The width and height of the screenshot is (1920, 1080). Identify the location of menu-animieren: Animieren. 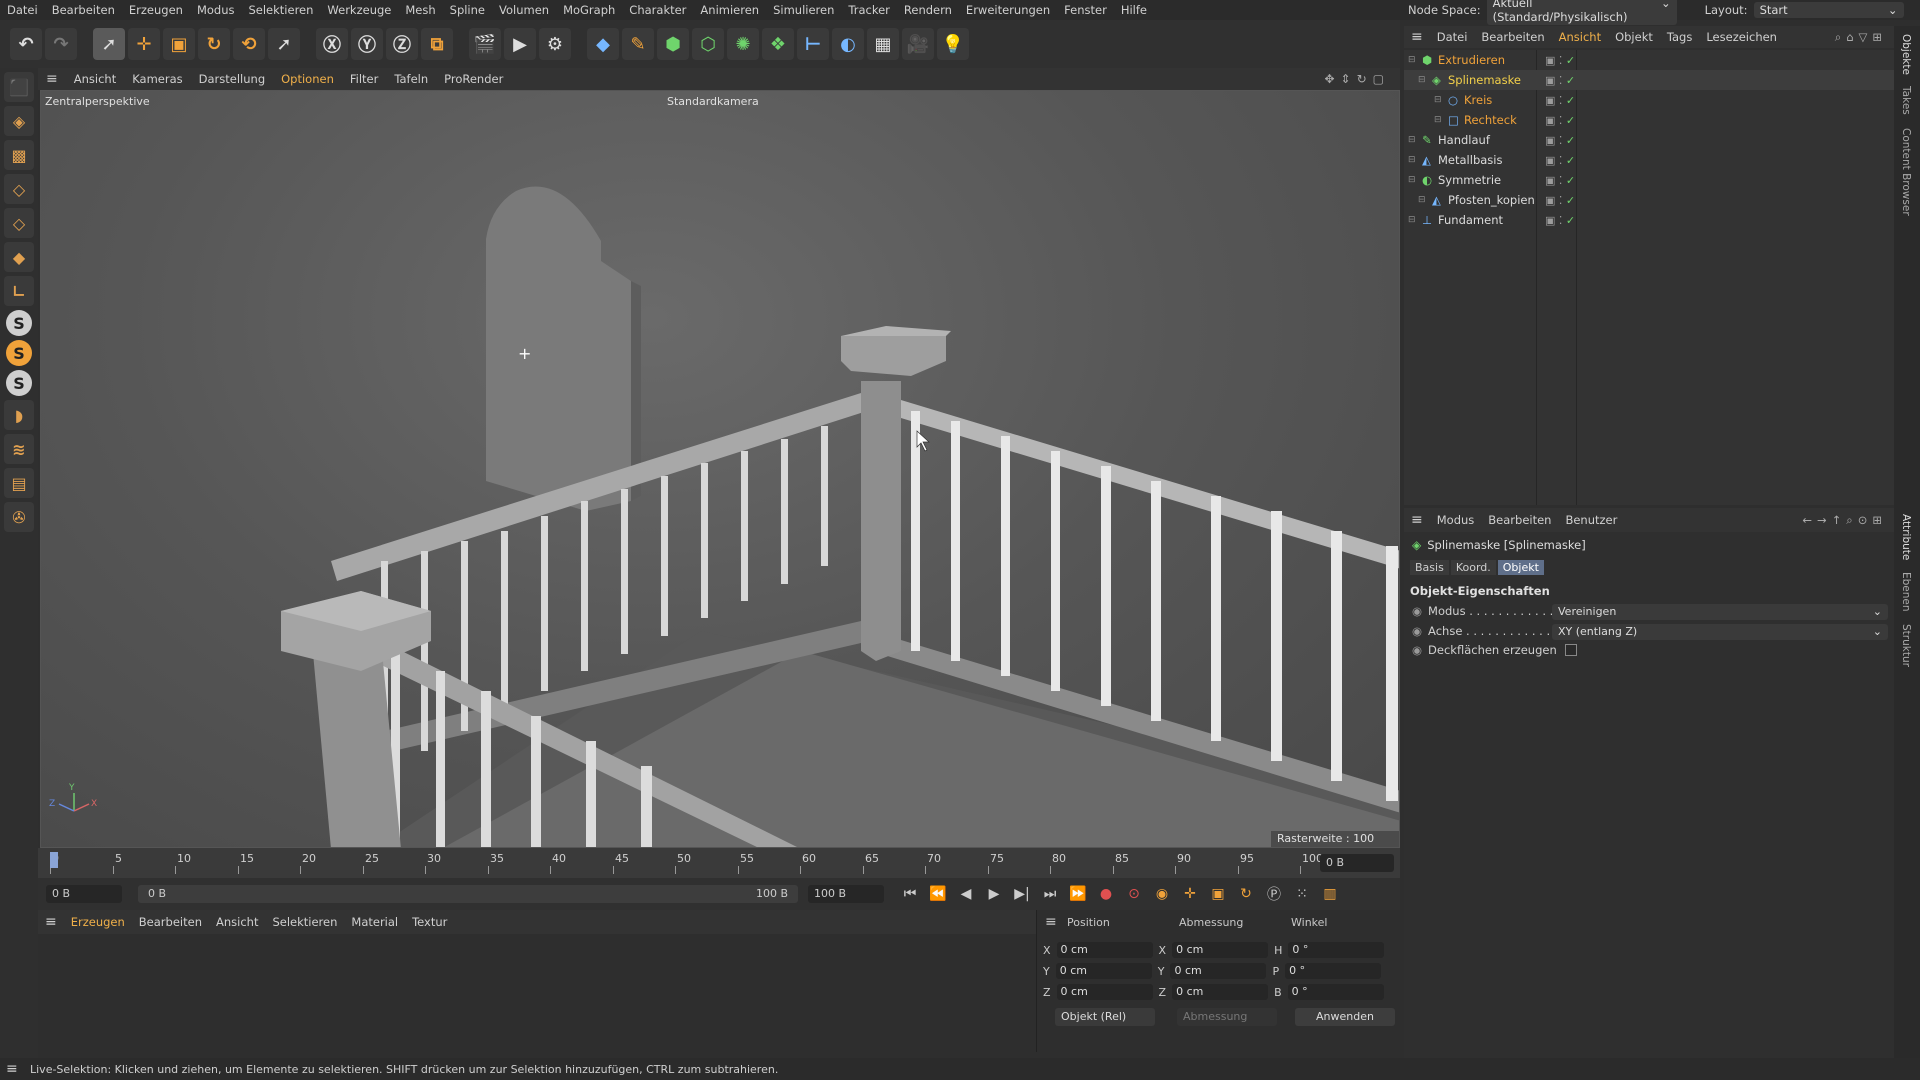
(729, 10).